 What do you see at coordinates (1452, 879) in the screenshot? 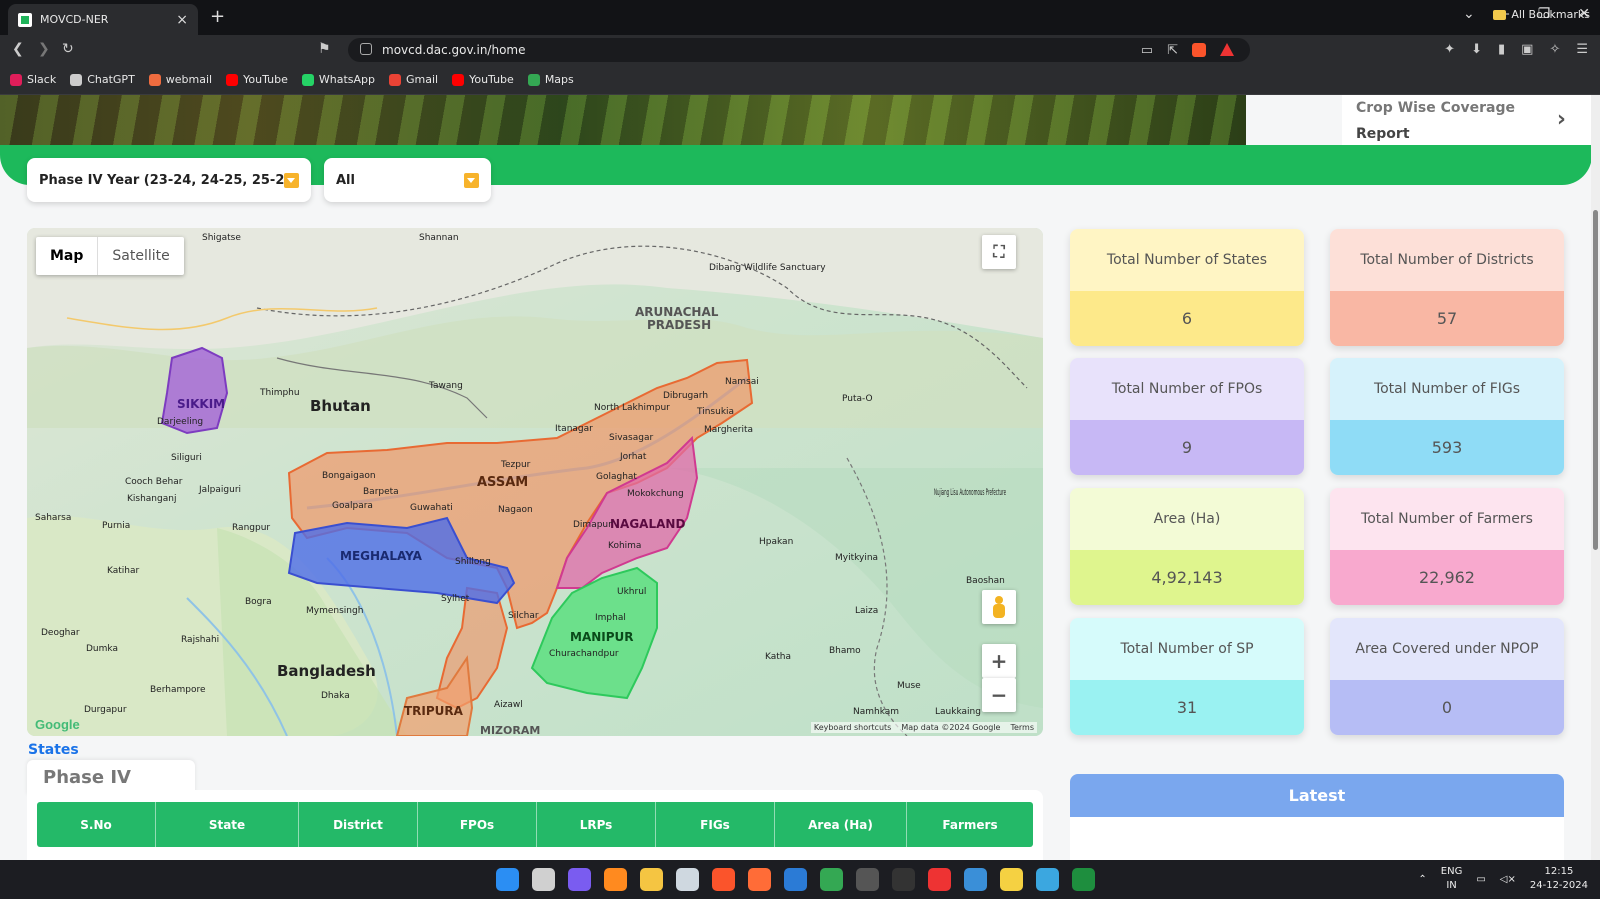
I see `language-indicator: ENG IN` at bounding box center [1452, 879].